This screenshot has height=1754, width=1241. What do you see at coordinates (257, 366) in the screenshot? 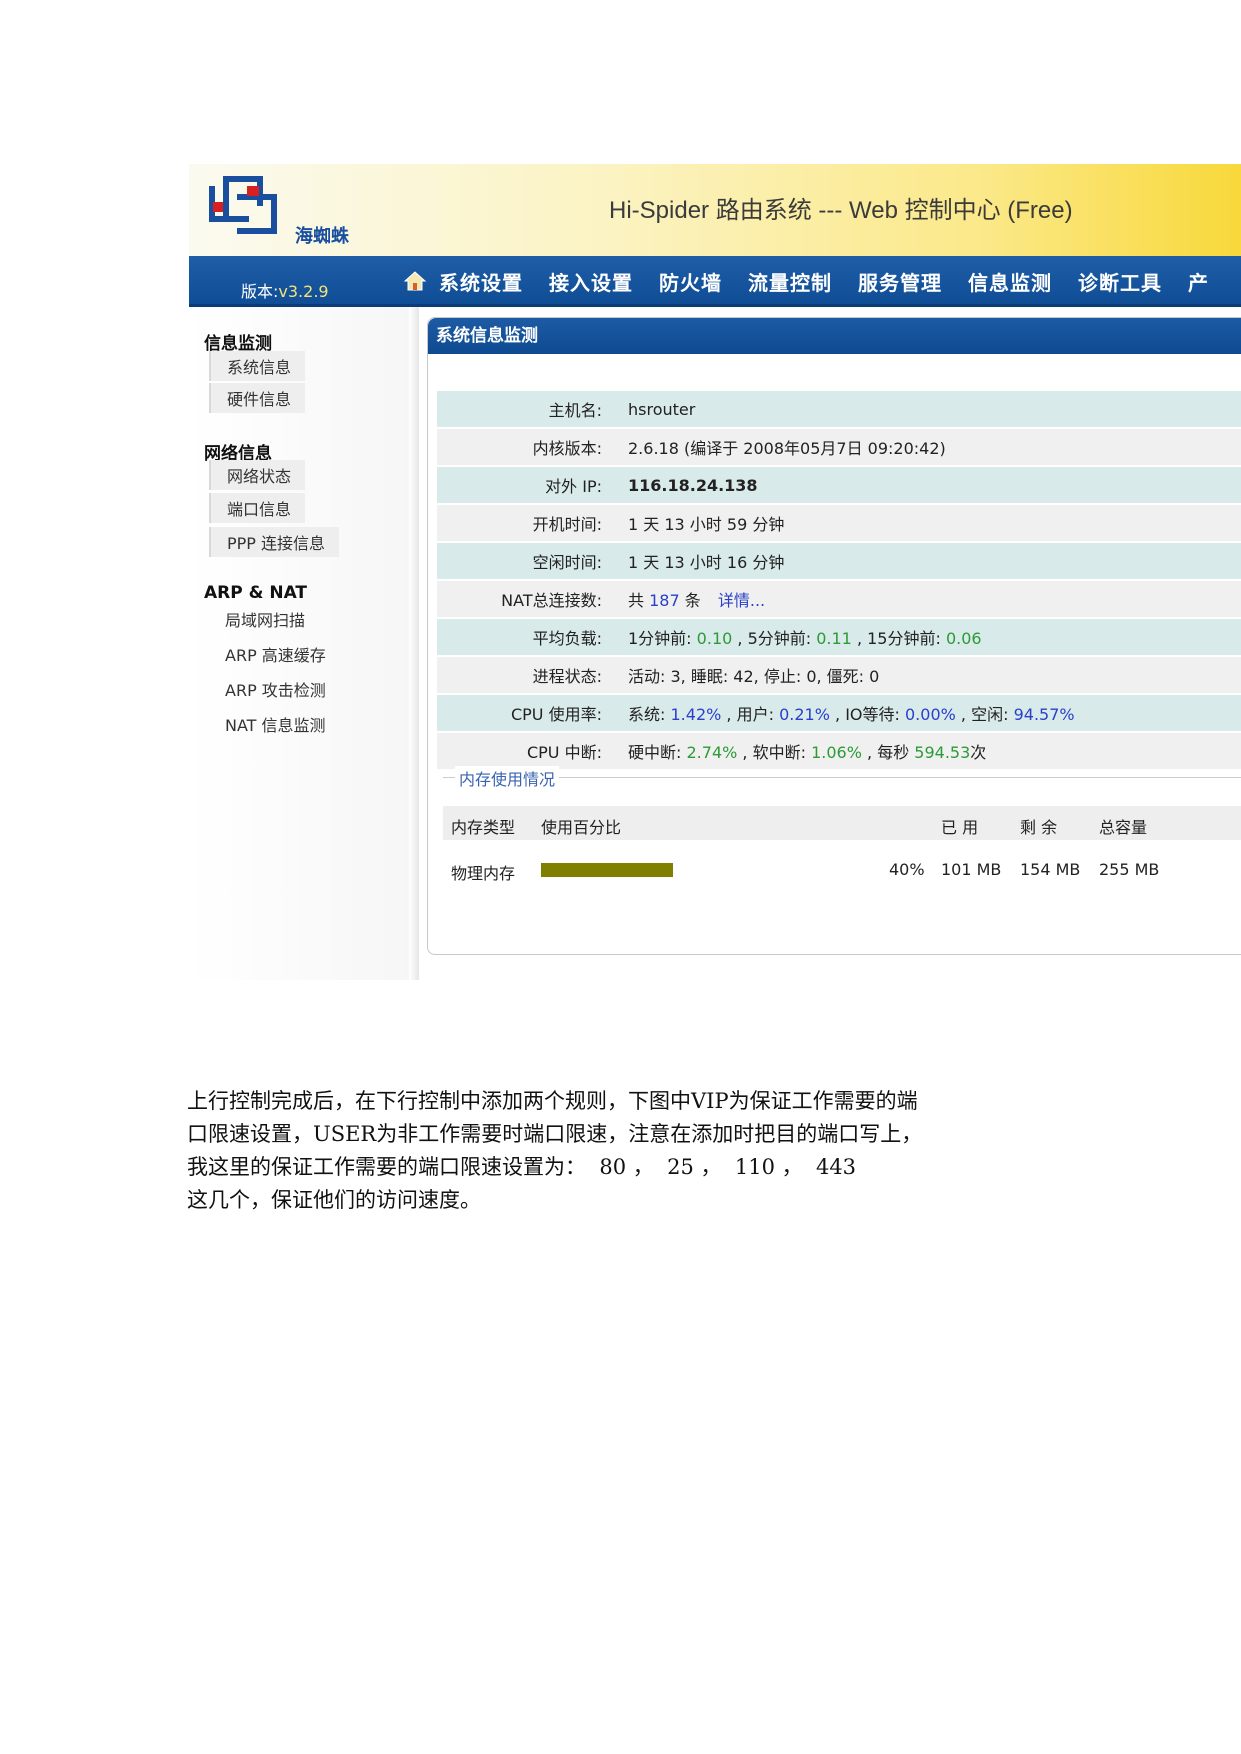
I see `sidebar-item-system-info: 系统信息` at bounding box center [257, 366].